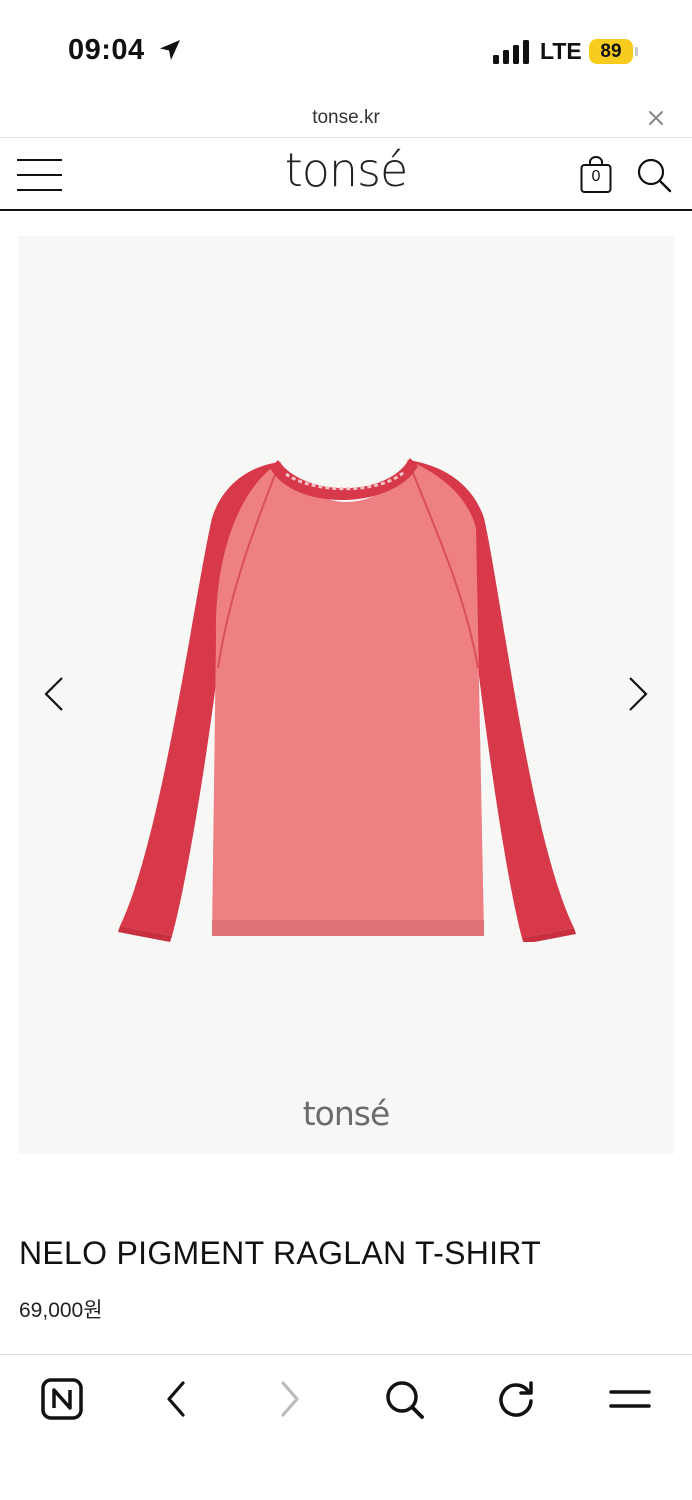 Image resolution: width=692 pixels, height=1500 pixels. Describe the element at coordinates (170, 50) in the screenshot. I see `location-arrow-icon` at that location.